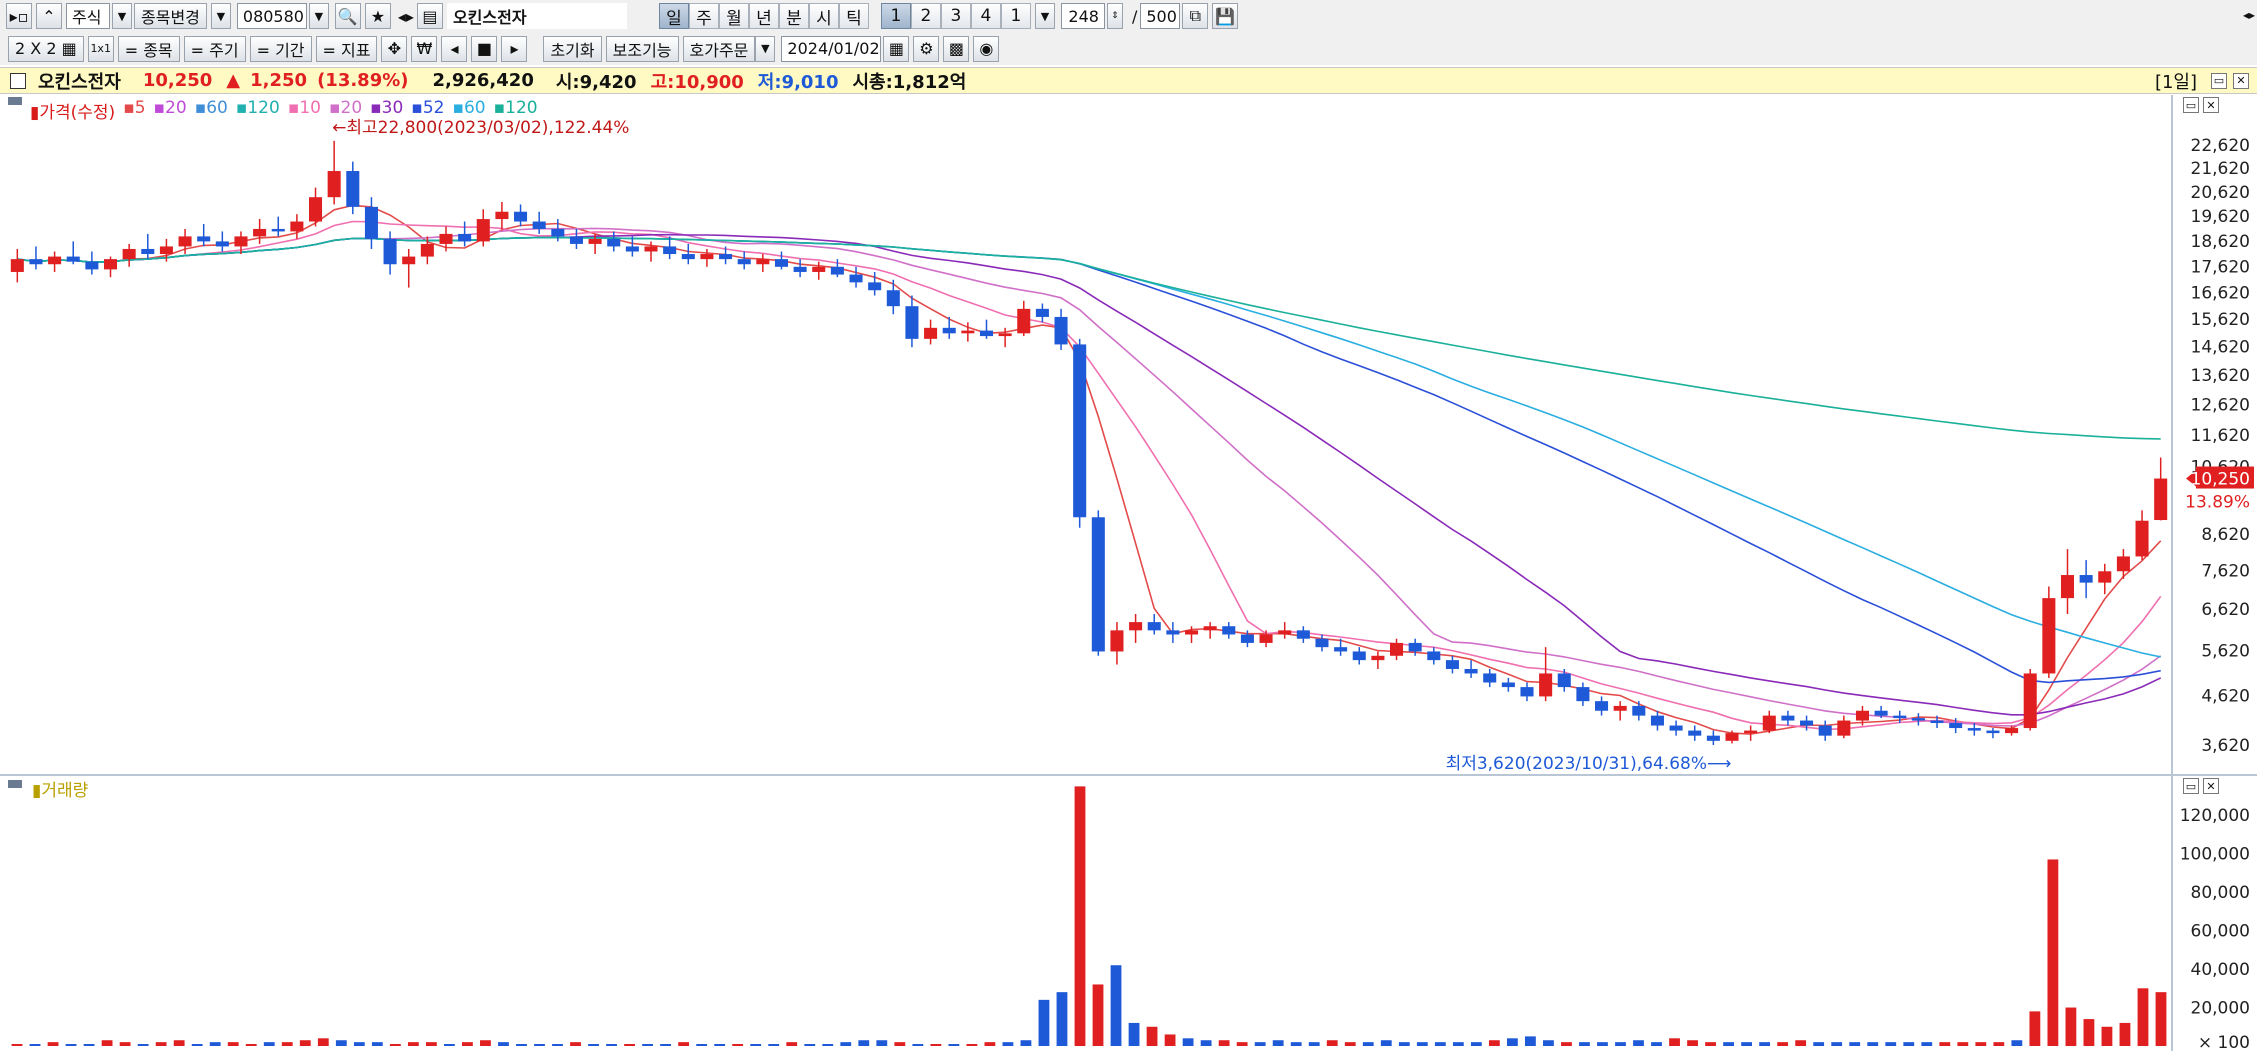  Describe the element at coordinates (896, 48) in the screenshot. I see `calendar-icon: ▦` at that location.